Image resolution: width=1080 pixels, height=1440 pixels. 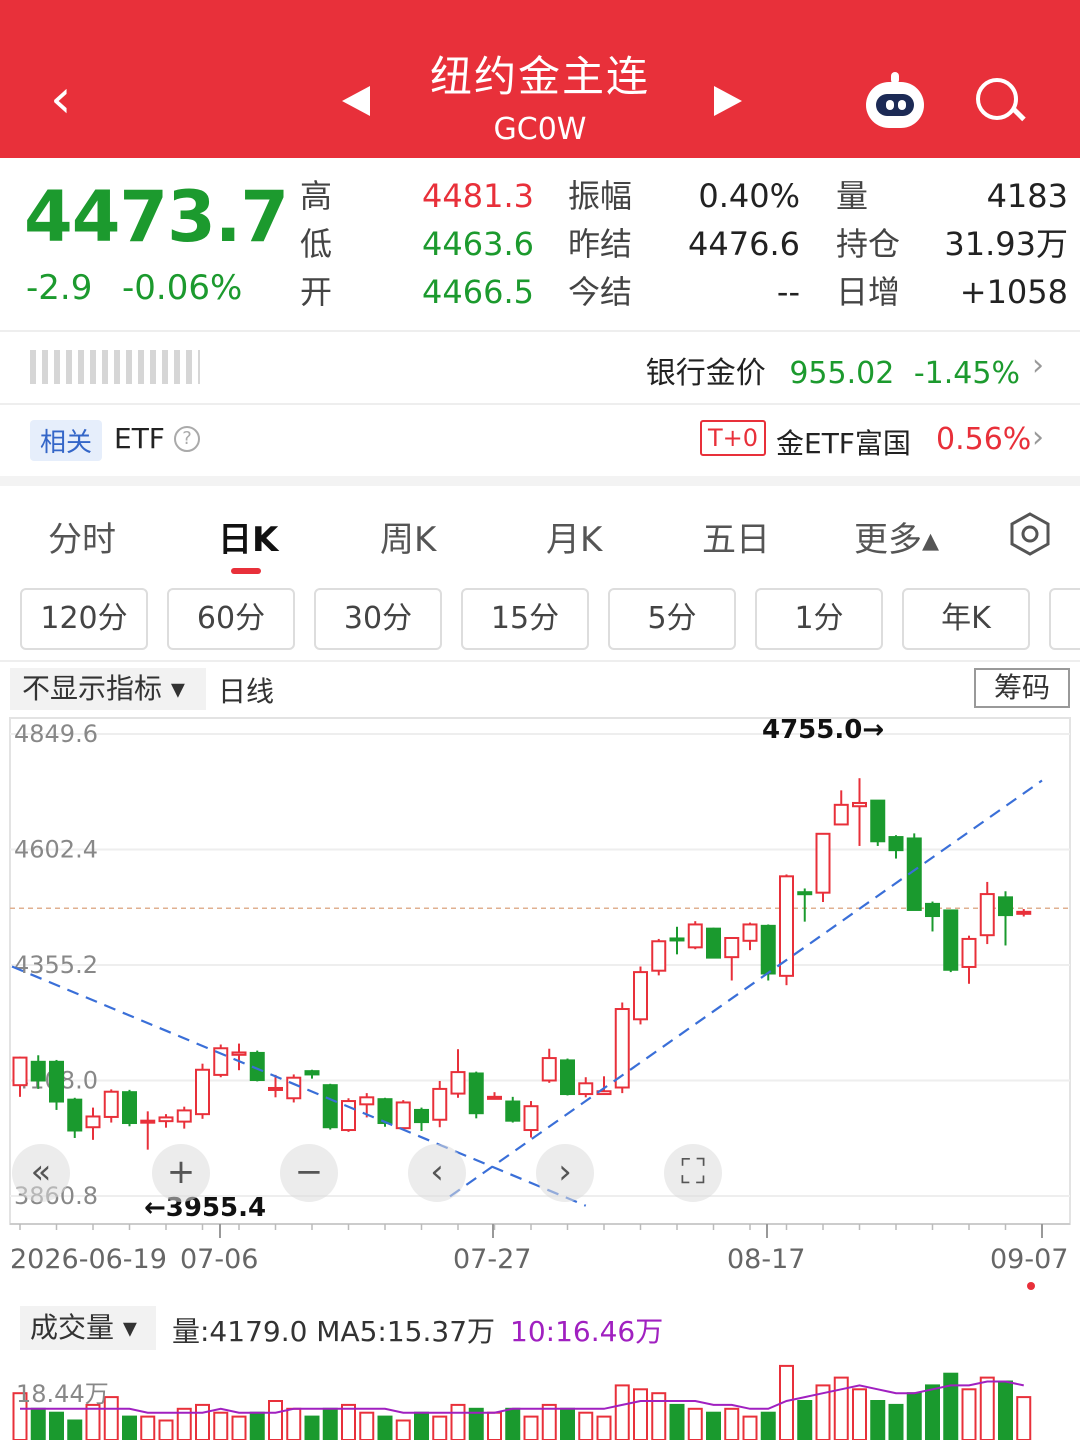 What do you see at coordinates (896, 536) in the screenshot?
I see `tab-more: 更多▴` at bounding box center [896, 536].